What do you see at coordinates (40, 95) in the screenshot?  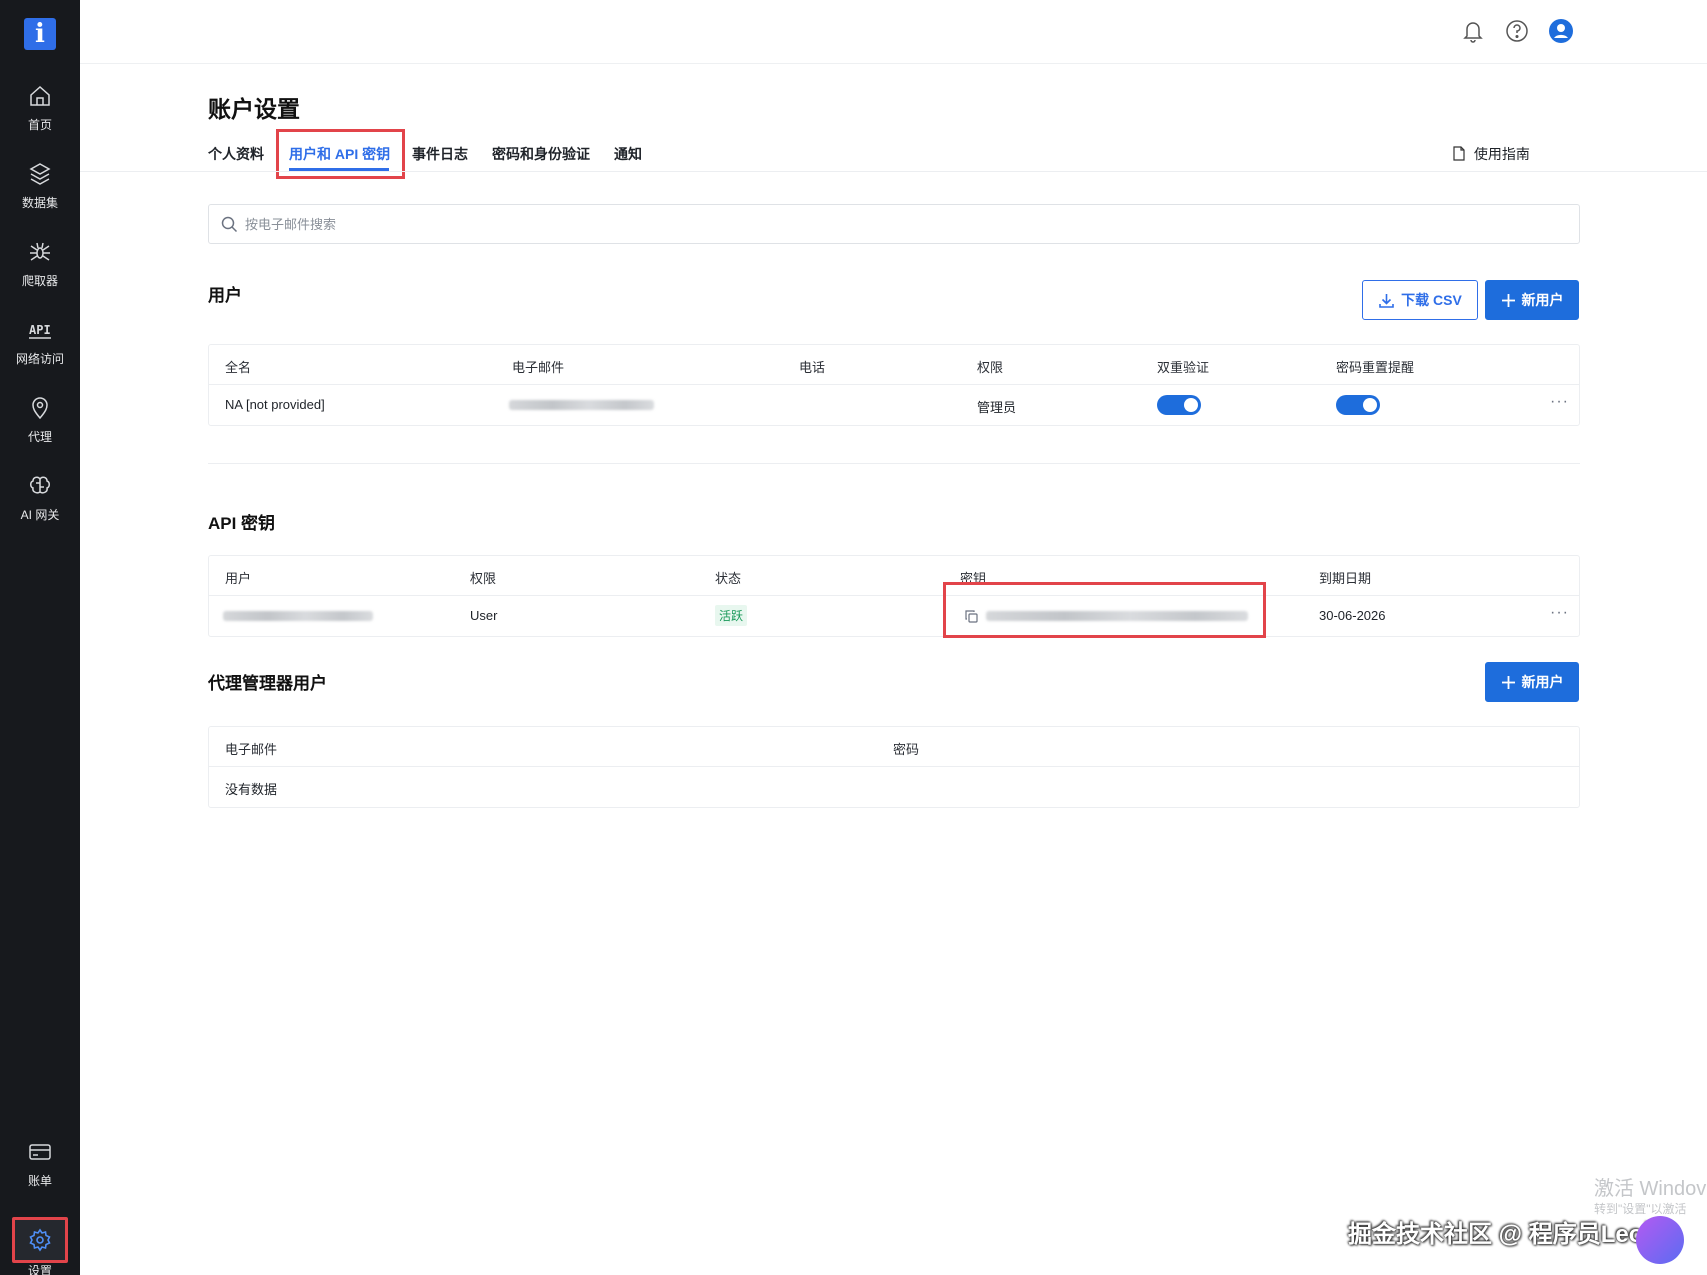 I see `home-icon` at bounding box center [40, 95].